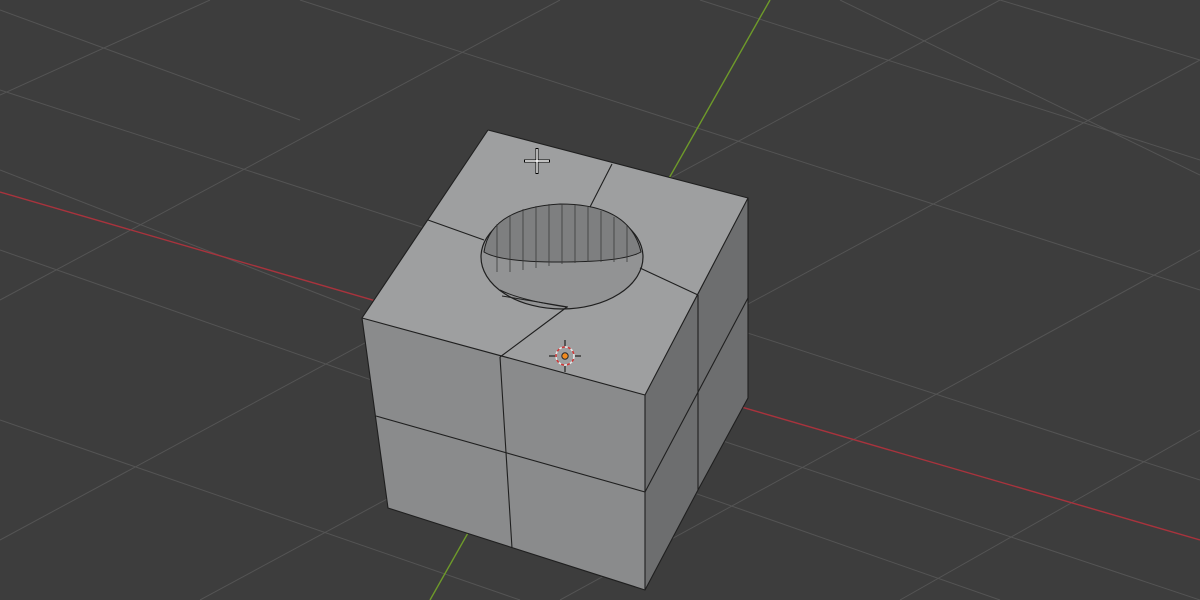  I want to click on object-origin-icon, so click(565, 356).